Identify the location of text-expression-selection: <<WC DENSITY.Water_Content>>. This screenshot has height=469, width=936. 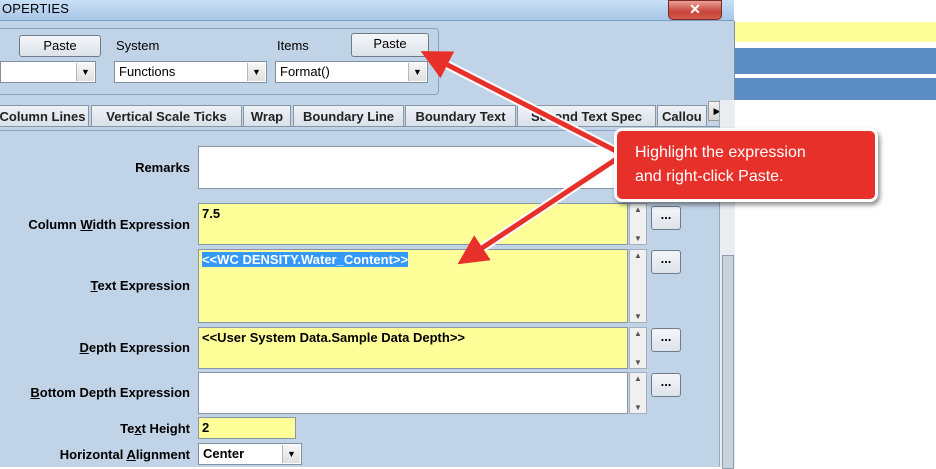
(305, 259).